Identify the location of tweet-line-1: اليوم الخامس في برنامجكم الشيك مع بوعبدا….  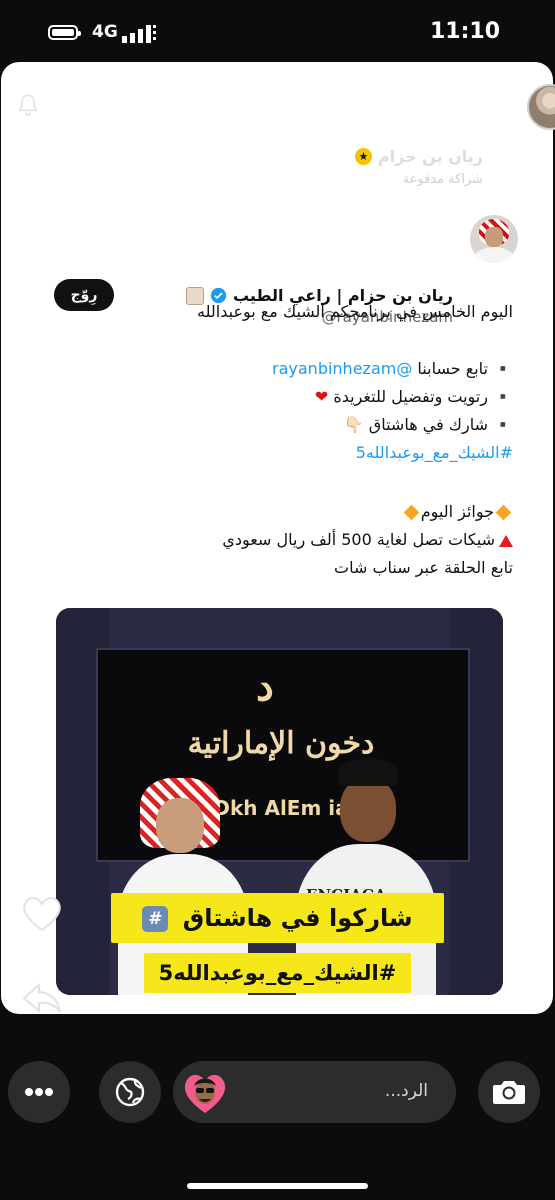
(355, 311).